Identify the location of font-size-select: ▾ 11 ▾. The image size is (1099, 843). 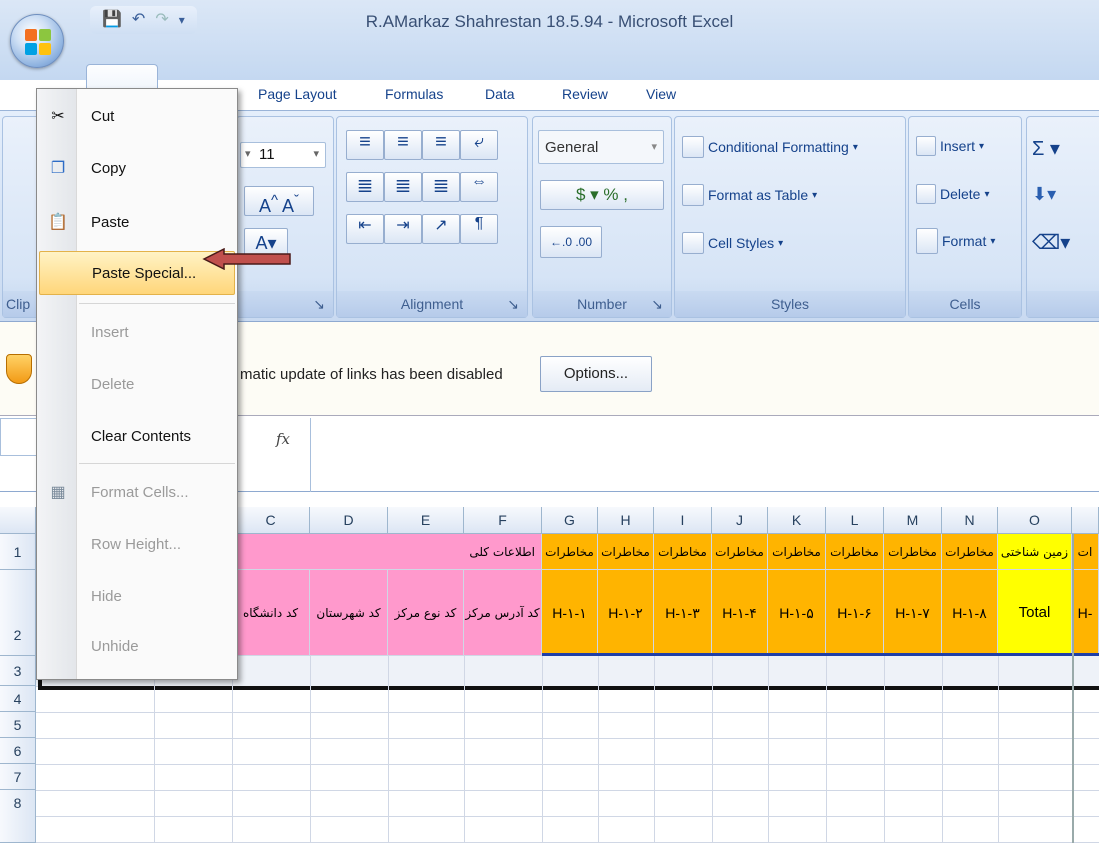
(283, 155).